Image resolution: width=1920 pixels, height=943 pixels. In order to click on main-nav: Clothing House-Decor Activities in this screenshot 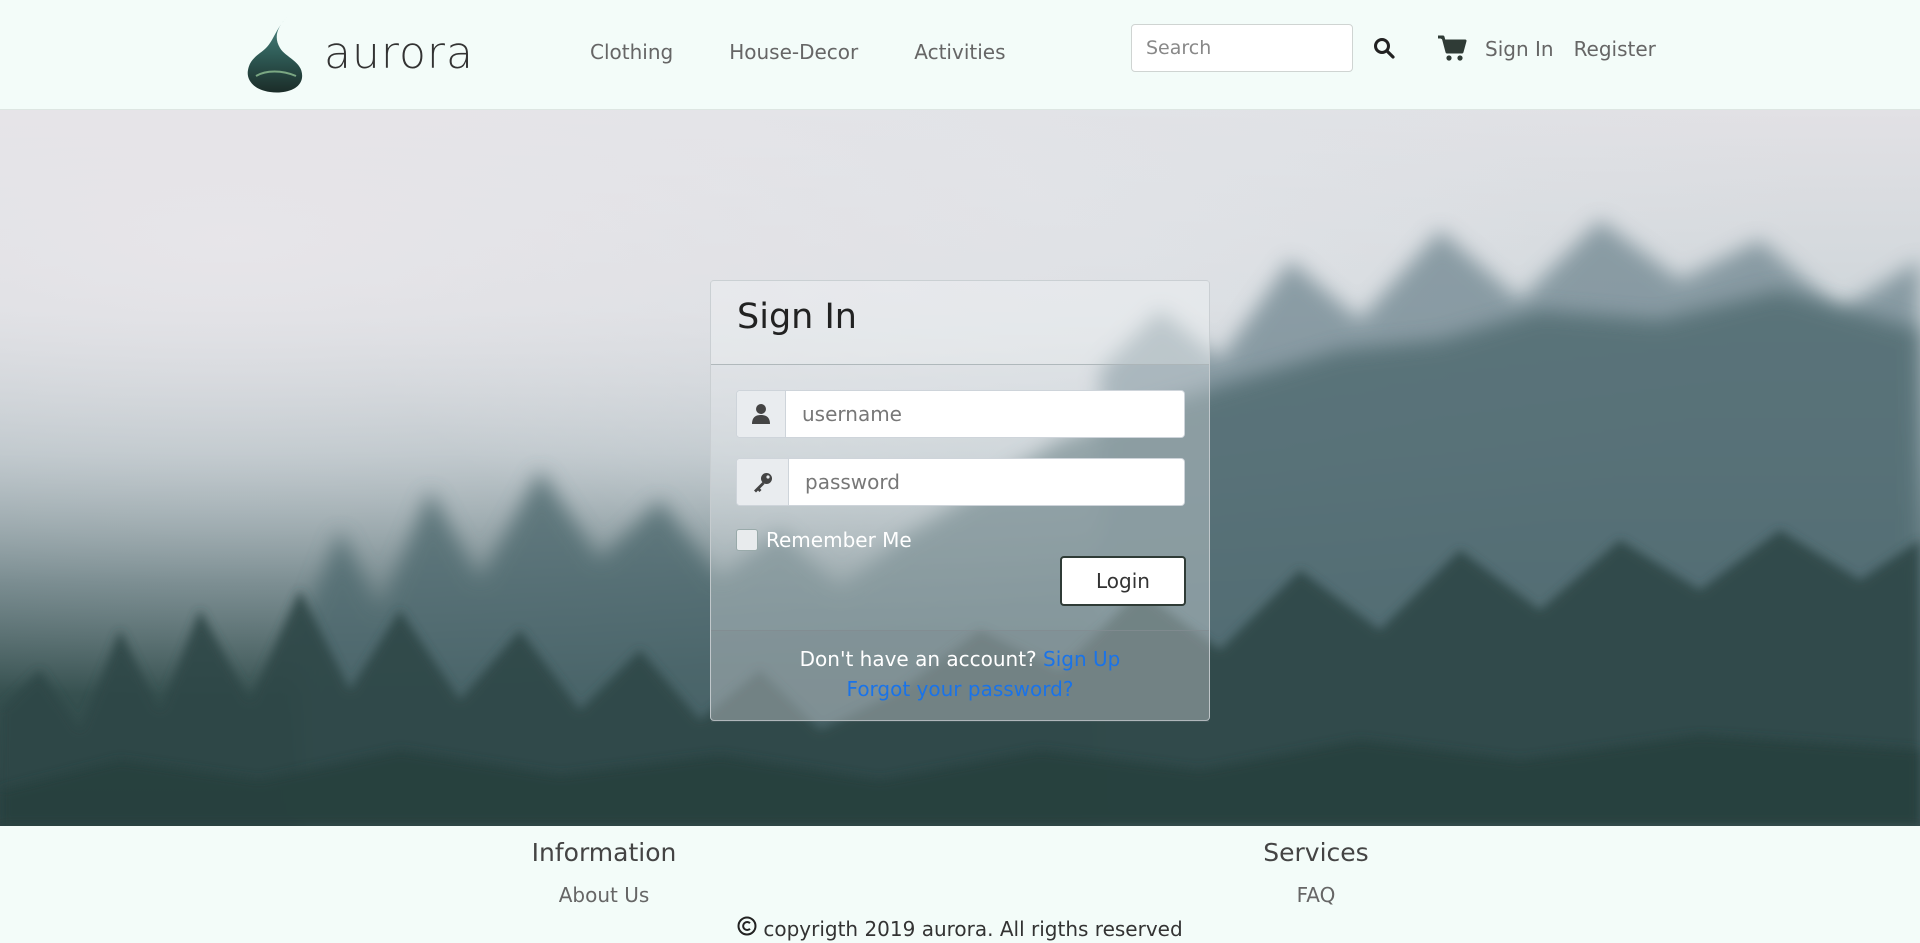, I will do `click(798, 52)`.